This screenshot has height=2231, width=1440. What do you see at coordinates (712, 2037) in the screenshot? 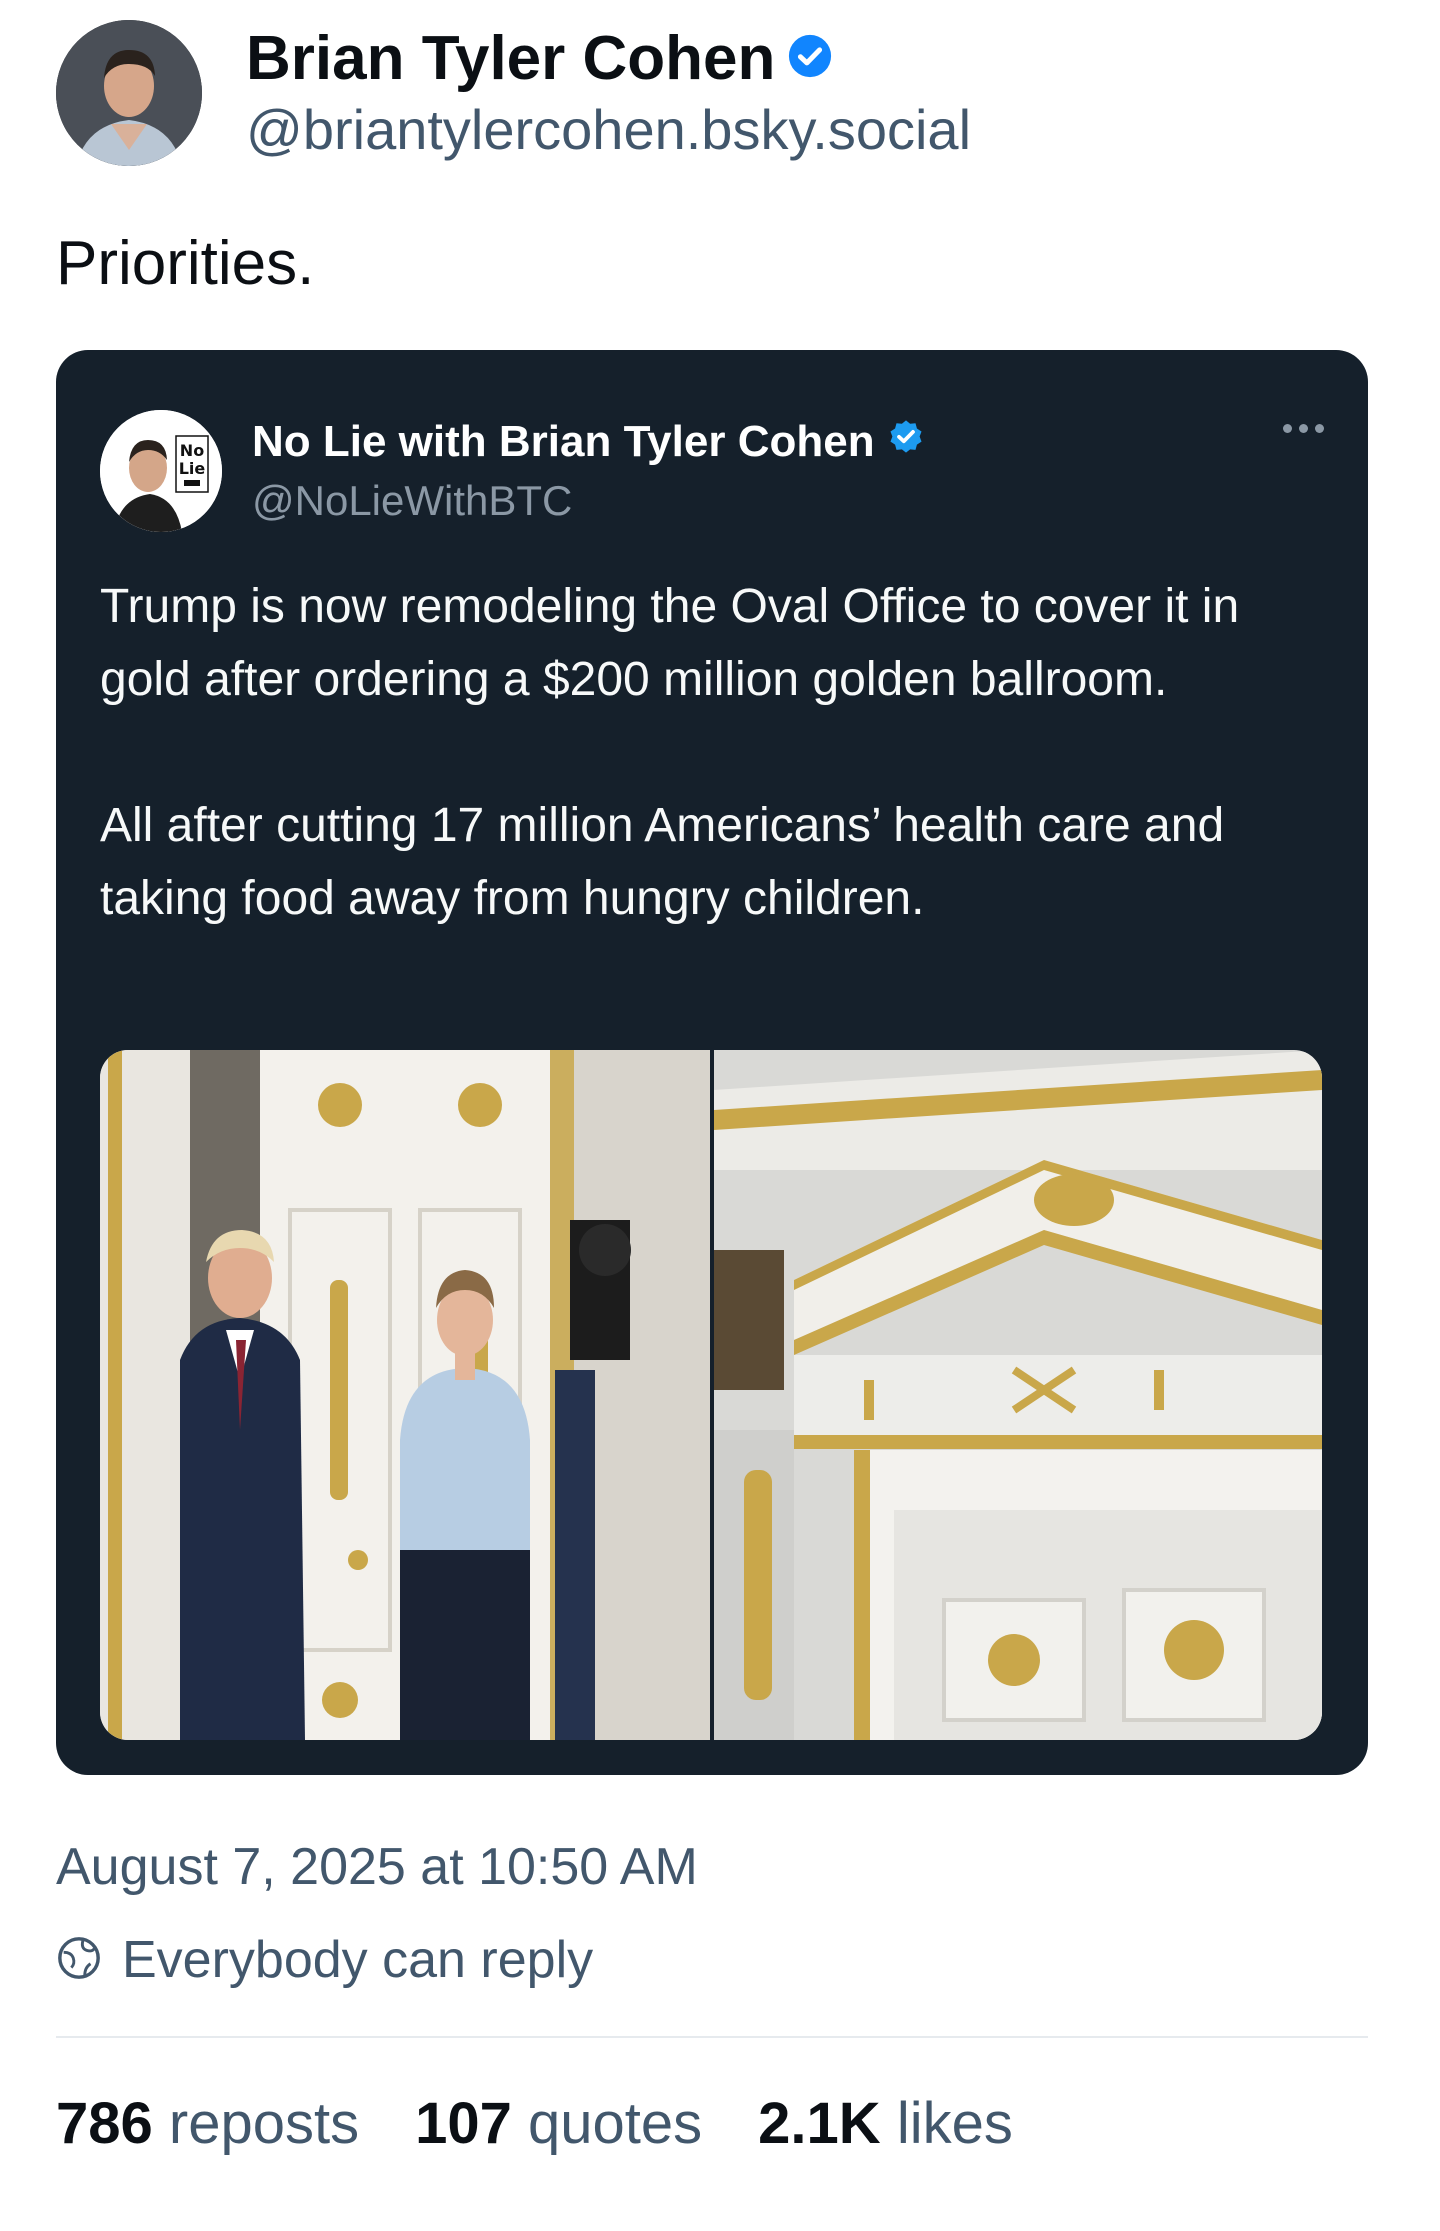
I see `divider` at bounding box center [712, 2037].